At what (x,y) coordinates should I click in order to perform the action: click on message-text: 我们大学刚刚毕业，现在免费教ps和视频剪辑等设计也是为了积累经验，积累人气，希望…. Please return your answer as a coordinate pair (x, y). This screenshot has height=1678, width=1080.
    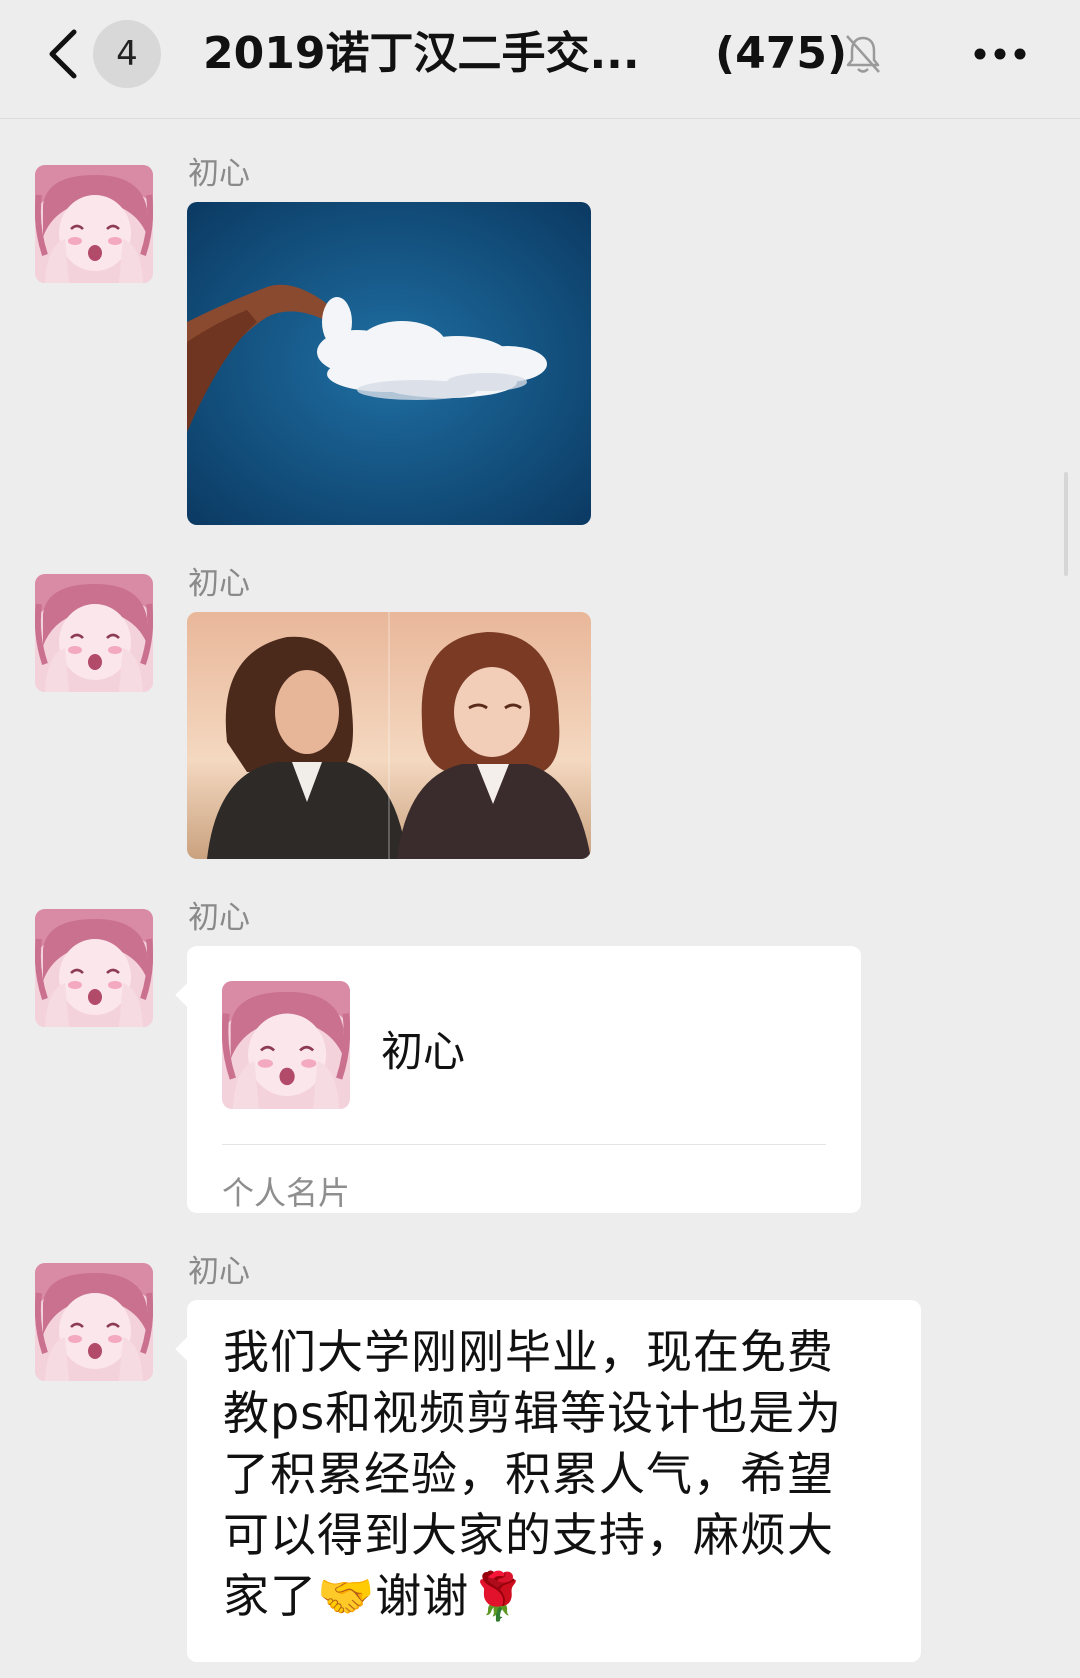
    Looking at the image, I should click on (533, 1474).